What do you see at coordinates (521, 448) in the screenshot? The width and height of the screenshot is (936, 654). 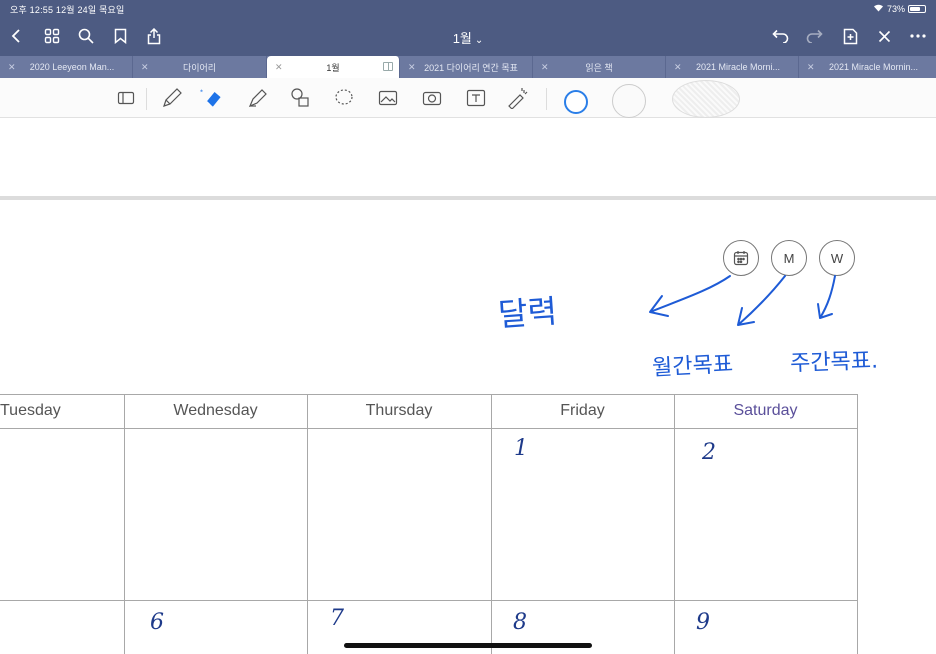 I see `day-1: 1` at bounding box center [521, 448].